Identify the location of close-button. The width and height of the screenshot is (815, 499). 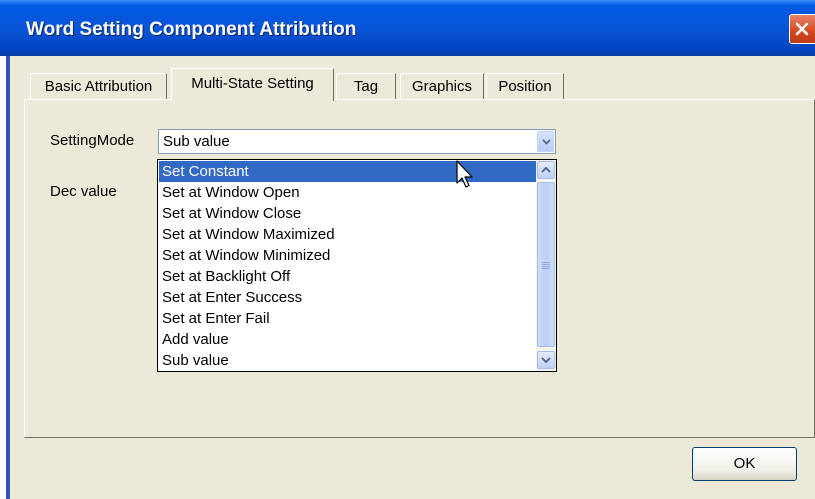
(802, 29).